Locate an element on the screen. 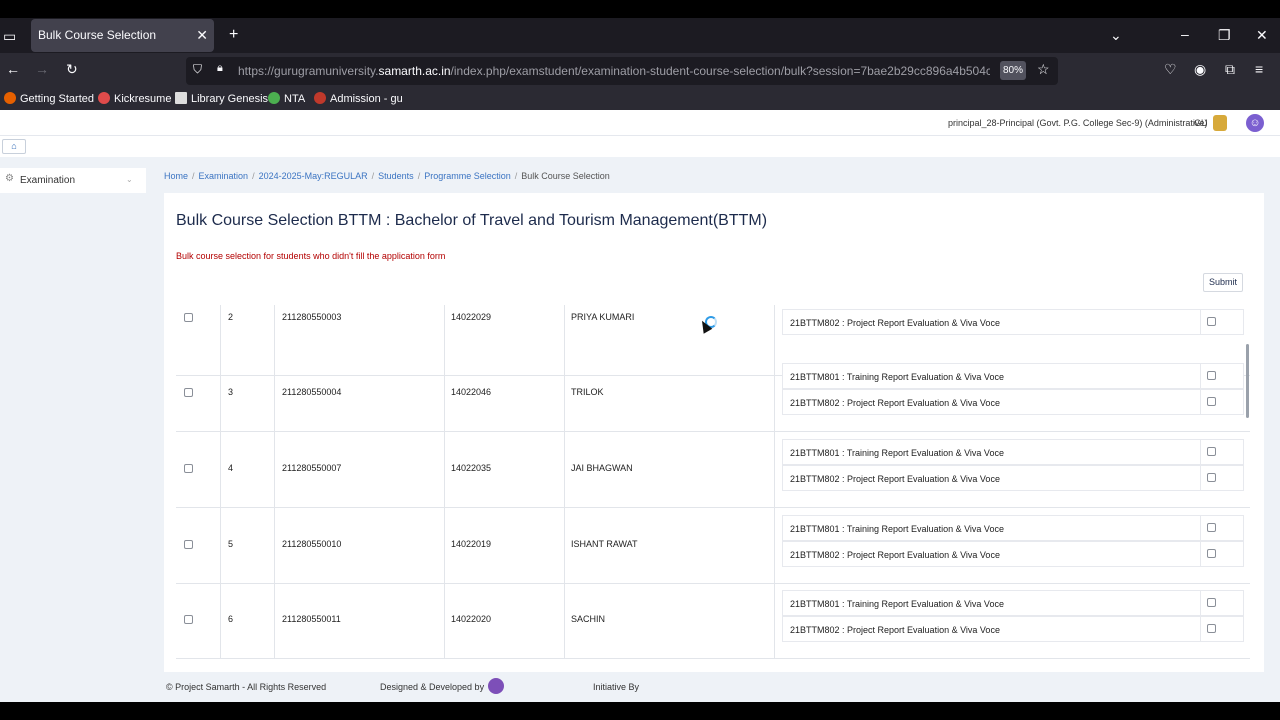 The image size is (1280, 720). bookmark-star-icon: ☆ is located at coordinates (1043, 69).